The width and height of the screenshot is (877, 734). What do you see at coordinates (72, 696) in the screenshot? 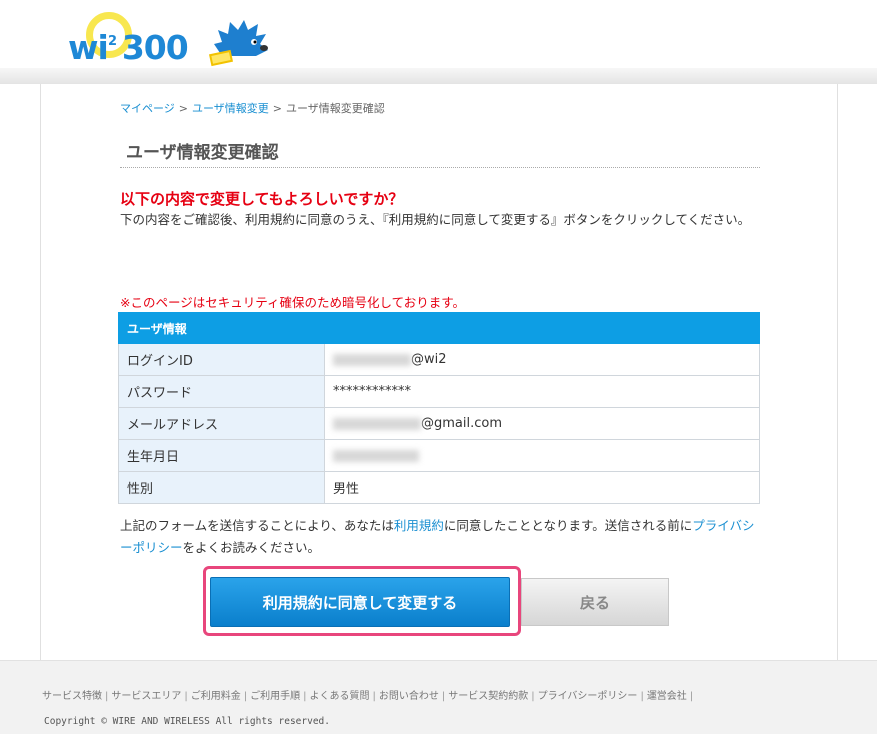
I see `footer-link-features: サービス特徴` at bounding box center [72, 696].